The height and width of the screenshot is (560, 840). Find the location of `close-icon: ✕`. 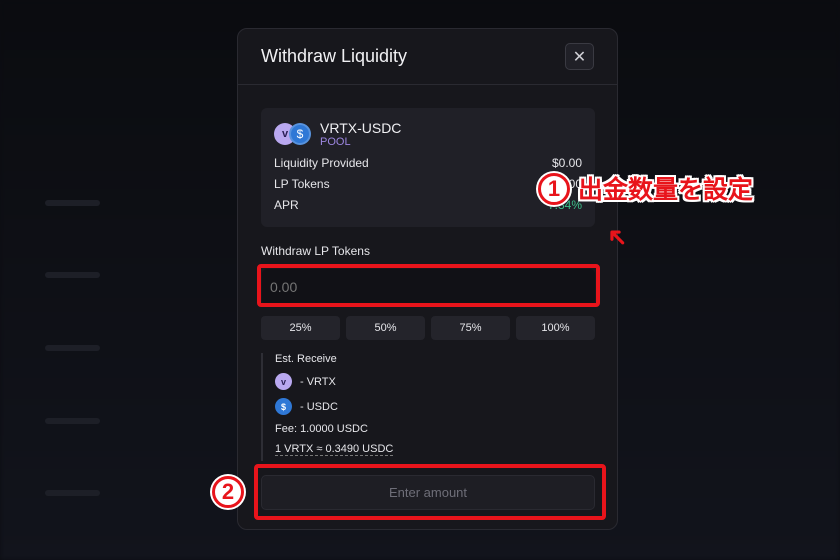

close-icon: ✕ is located at coordinates (579, 56).